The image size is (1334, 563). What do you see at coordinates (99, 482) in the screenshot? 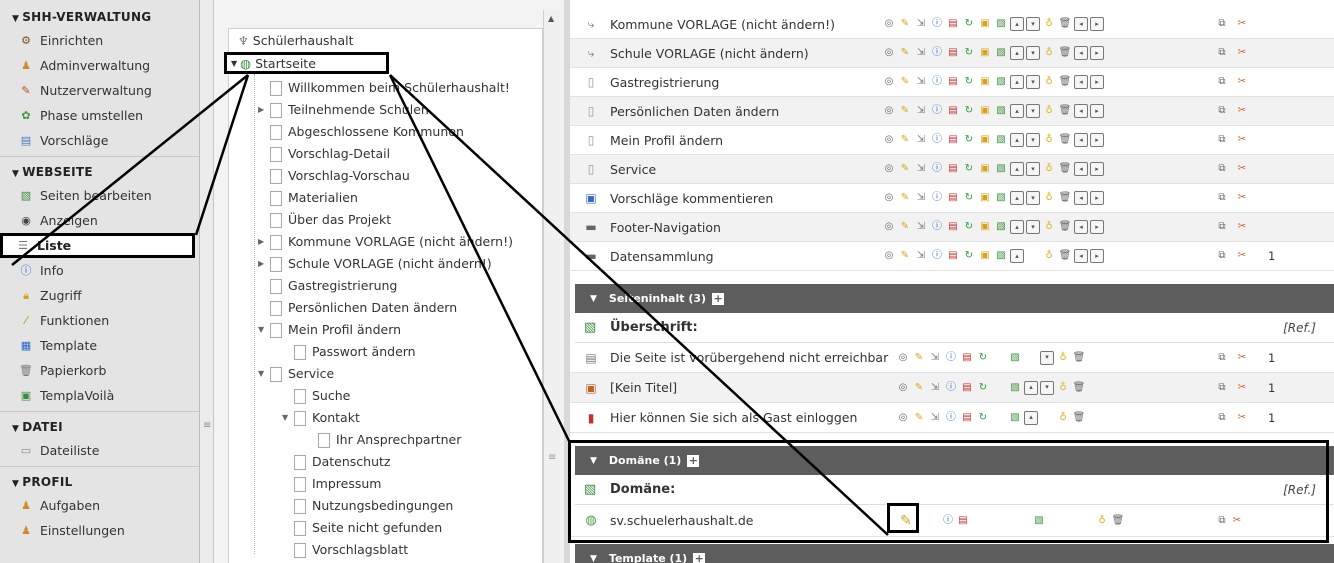
I see `section-title: ▼ PROFIL` at bounding box center [99, 482].